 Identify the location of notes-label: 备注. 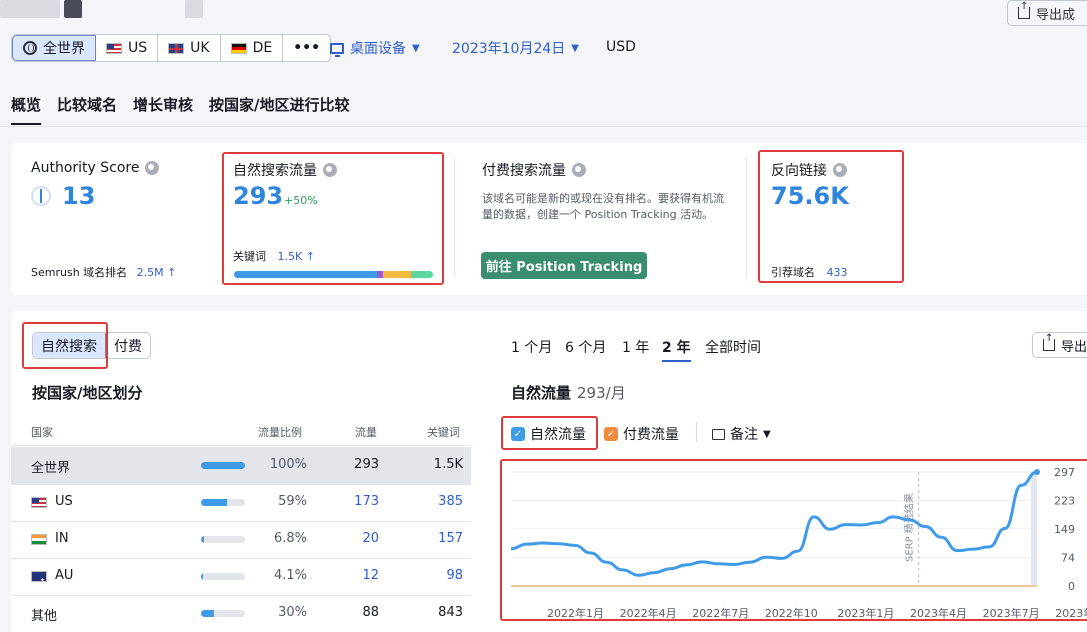
(744, 435).